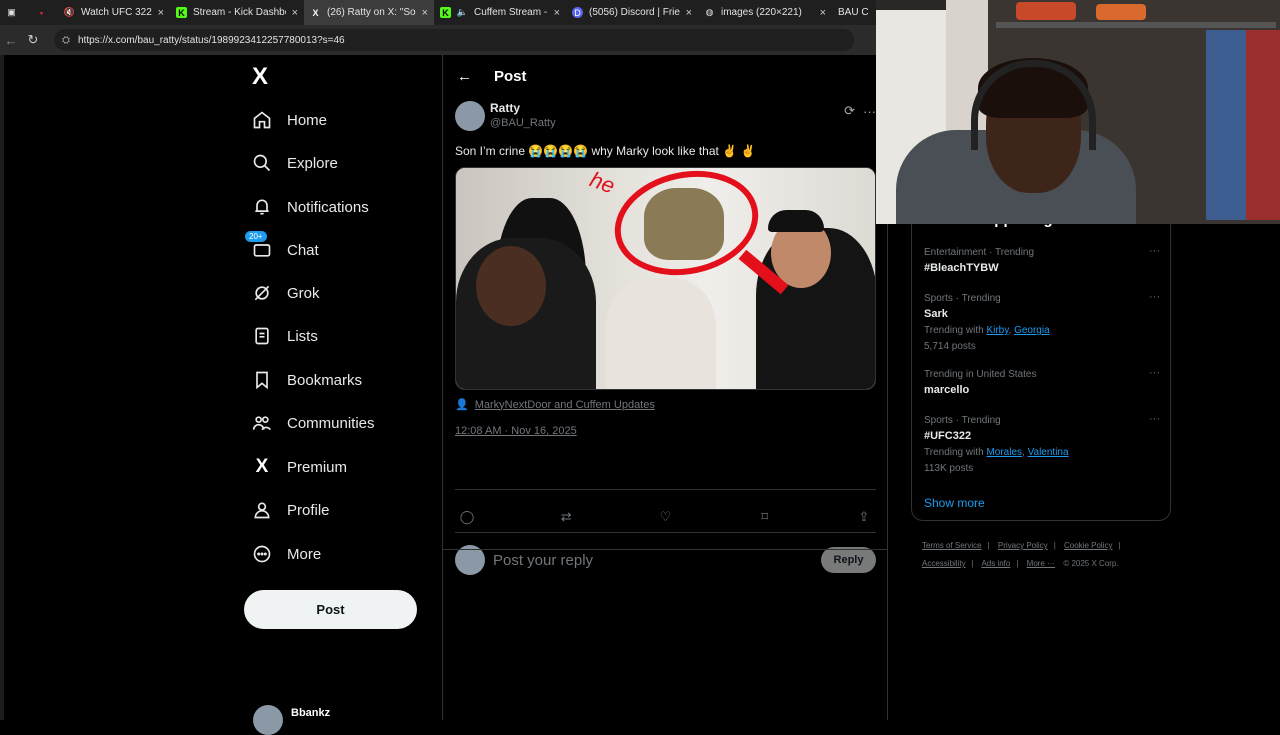 This screenshot has height=735, width=1280. I want to click on tab-strip-icon: ▣, so click(11, 12).